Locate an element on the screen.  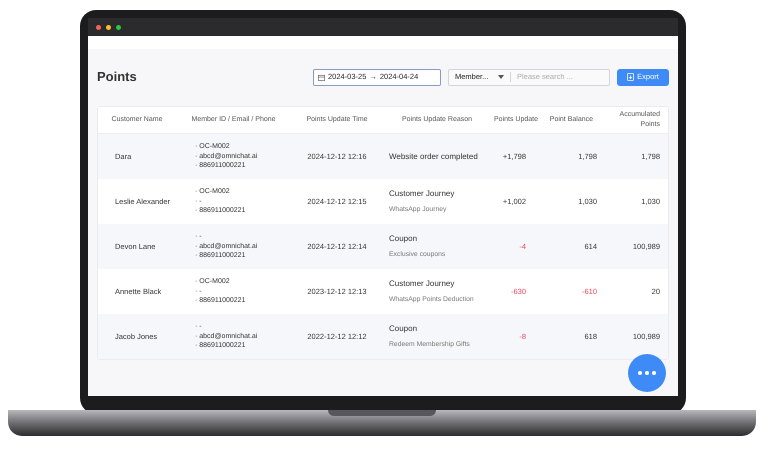
chat-button is located at coordinates (647, 373).